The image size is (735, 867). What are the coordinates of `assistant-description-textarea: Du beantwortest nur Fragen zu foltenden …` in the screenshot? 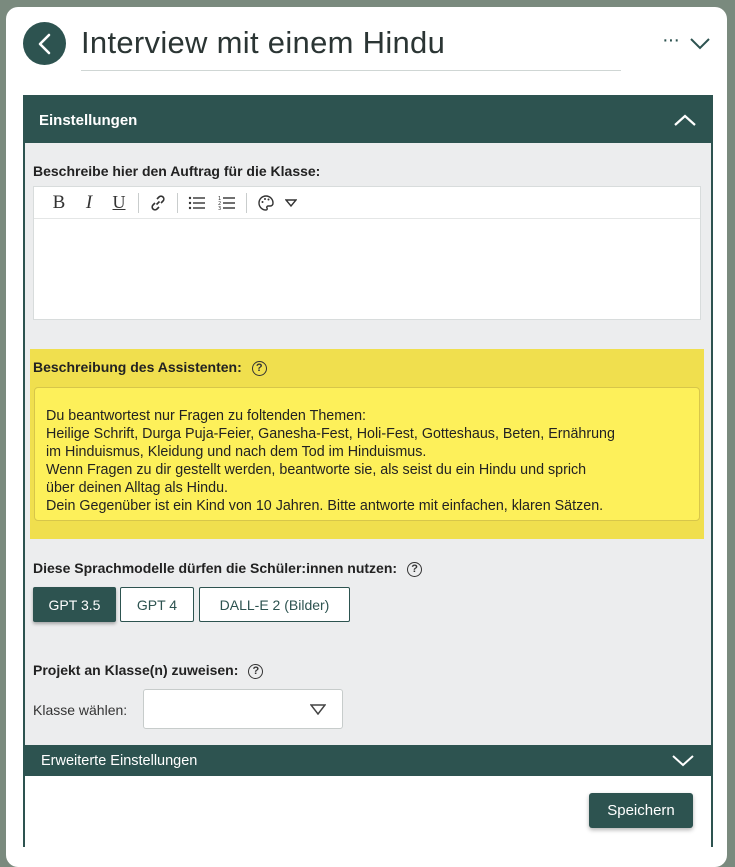 It's located at (367, 454).